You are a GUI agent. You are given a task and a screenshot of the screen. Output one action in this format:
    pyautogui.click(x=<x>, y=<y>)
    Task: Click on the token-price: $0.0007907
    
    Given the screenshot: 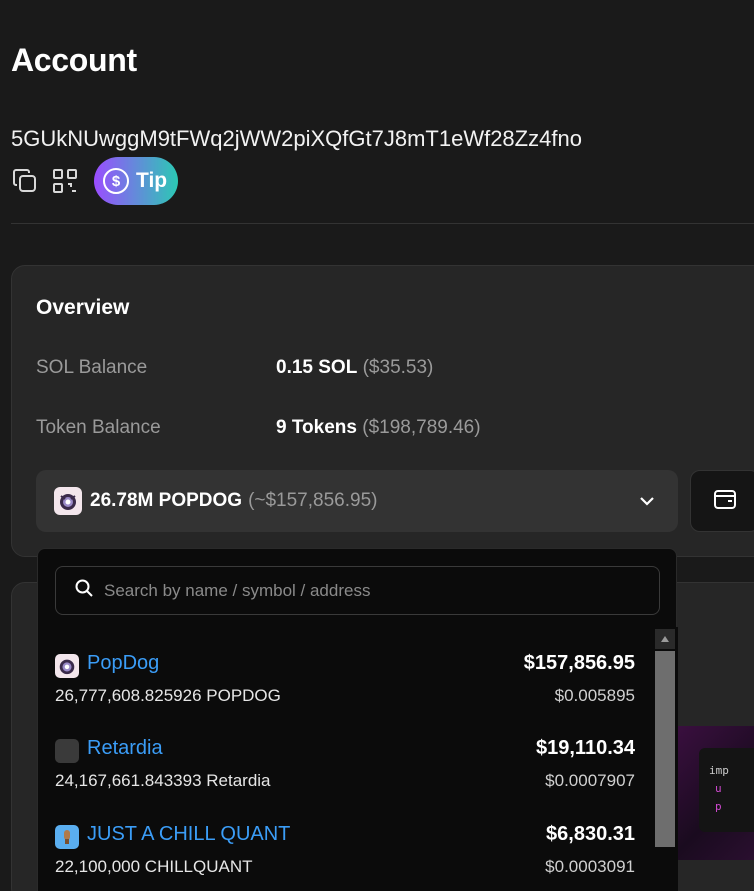 What is the action you would take?
    pyautogui.click(x=590, y=780)
    